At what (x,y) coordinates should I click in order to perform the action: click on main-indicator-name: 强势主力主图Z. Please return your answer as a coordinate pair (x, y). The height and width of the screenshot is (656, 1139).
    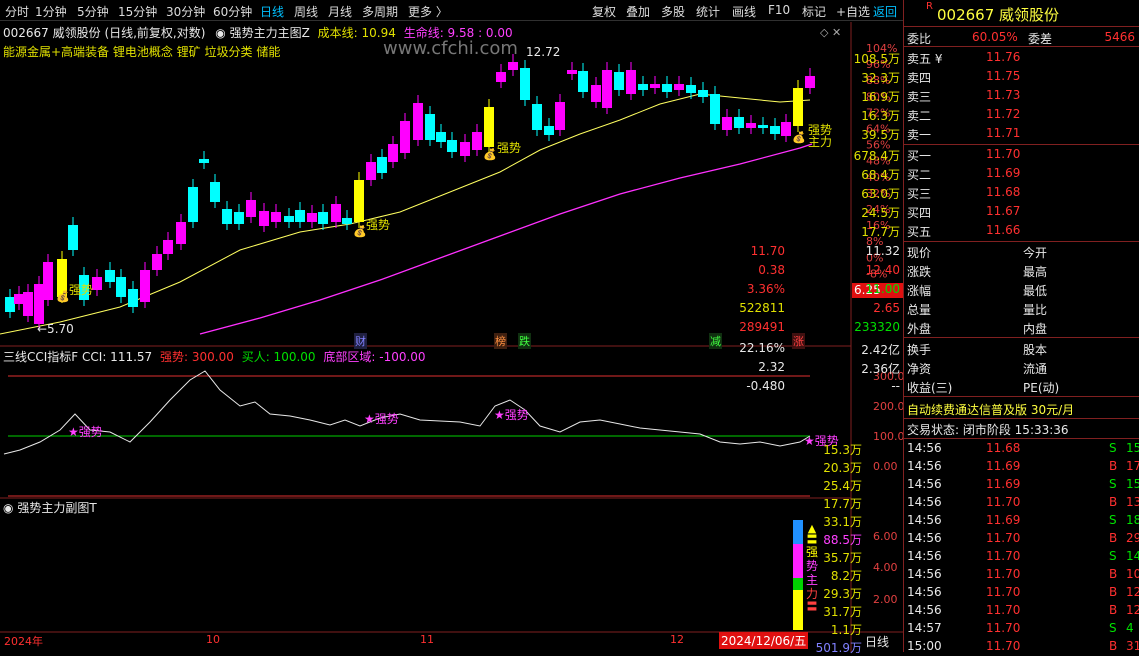
    Looking at the image, I should click on (269, 33).